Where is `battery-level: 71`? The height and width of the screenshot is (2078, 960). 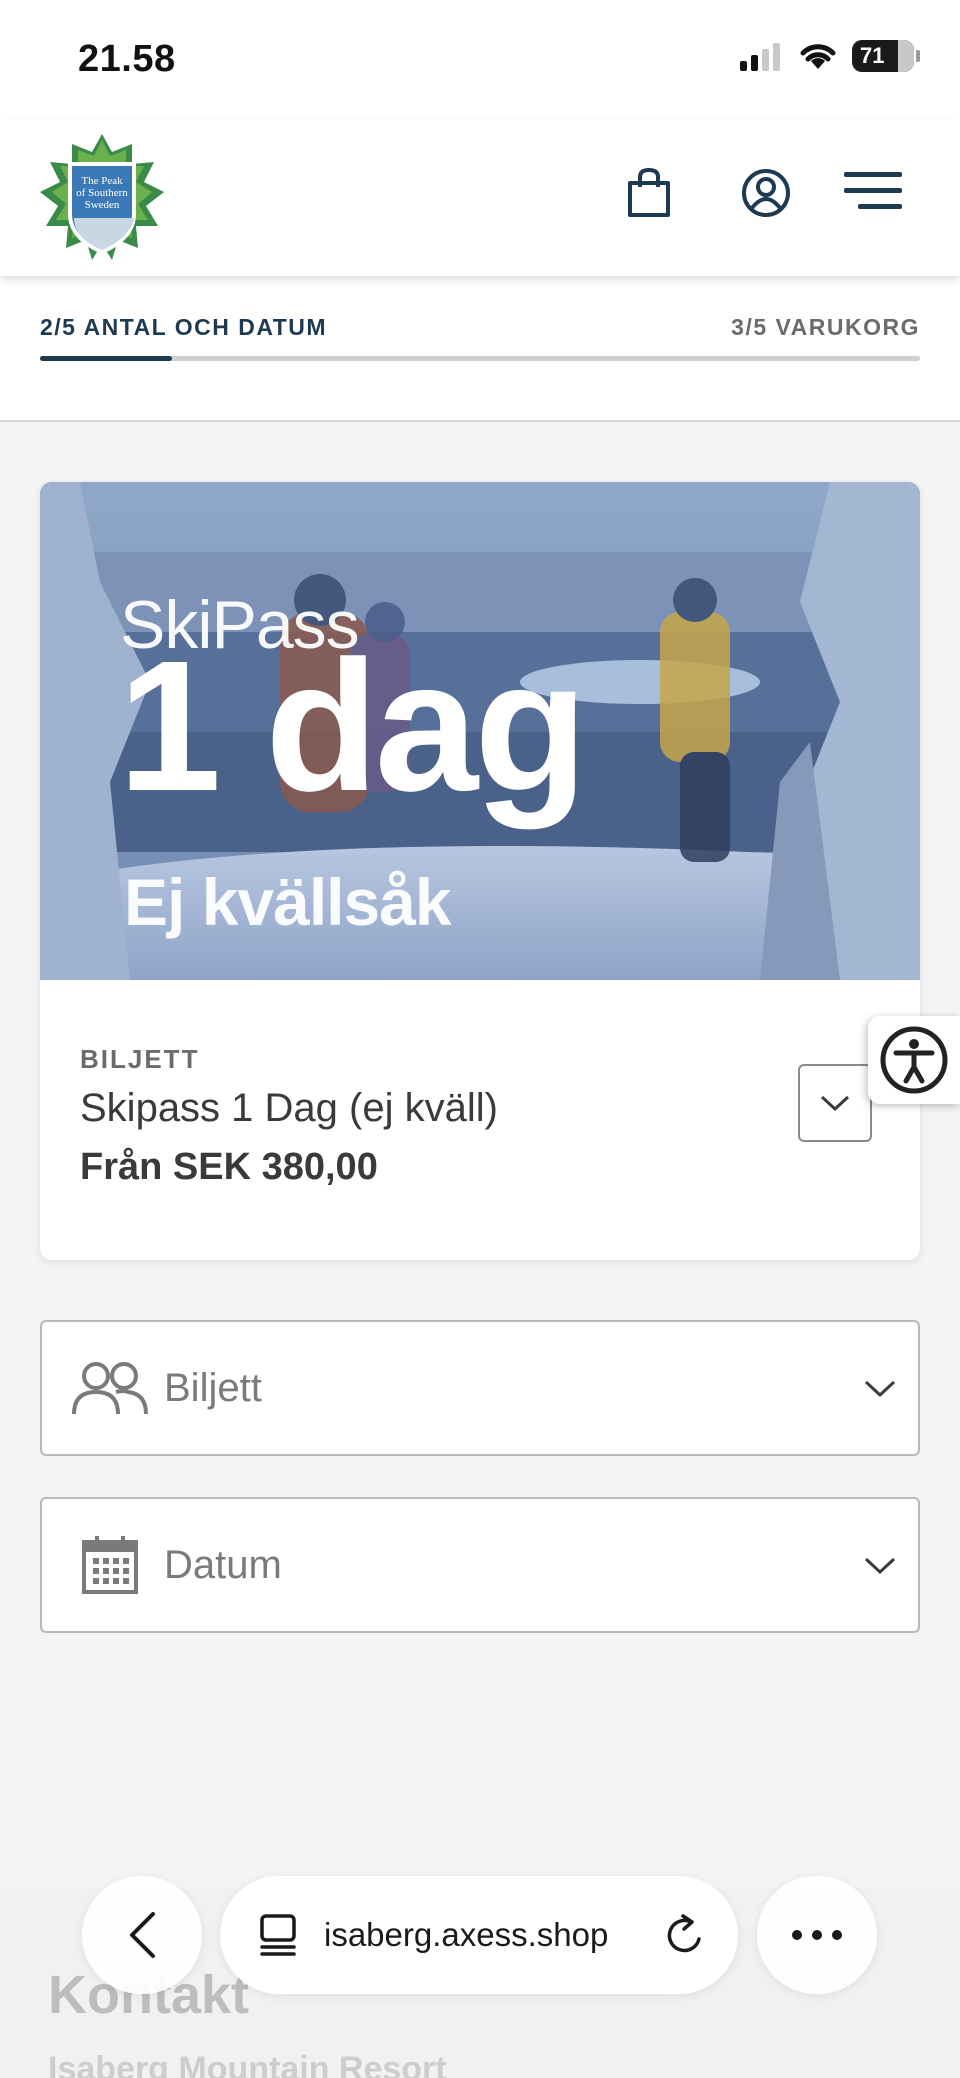
battery-level: 71 is located at coordinates (872, 55).